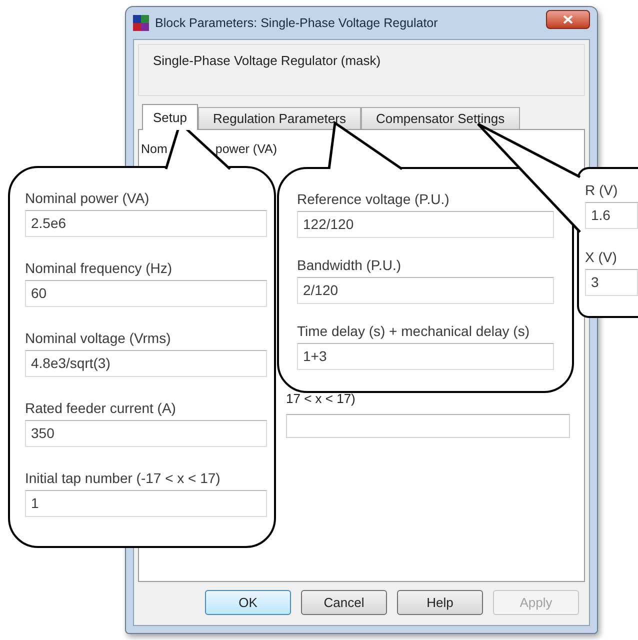 Image resolution: width=638 pixels, height=640 pixels. What do you see at coordinates (425, 356) in the screenshot?
I see `input-field: 1+3` at bounding box center [425, 356].